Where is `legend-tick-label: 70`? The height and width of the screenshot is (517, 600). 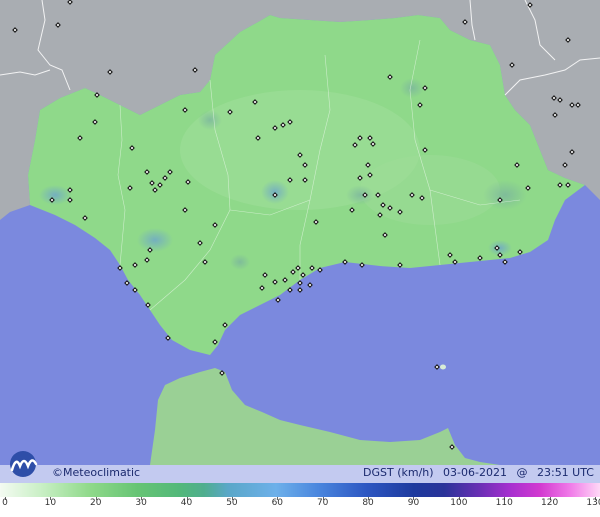
legend-tick-label: 70 is located at coordinates (322, 503).